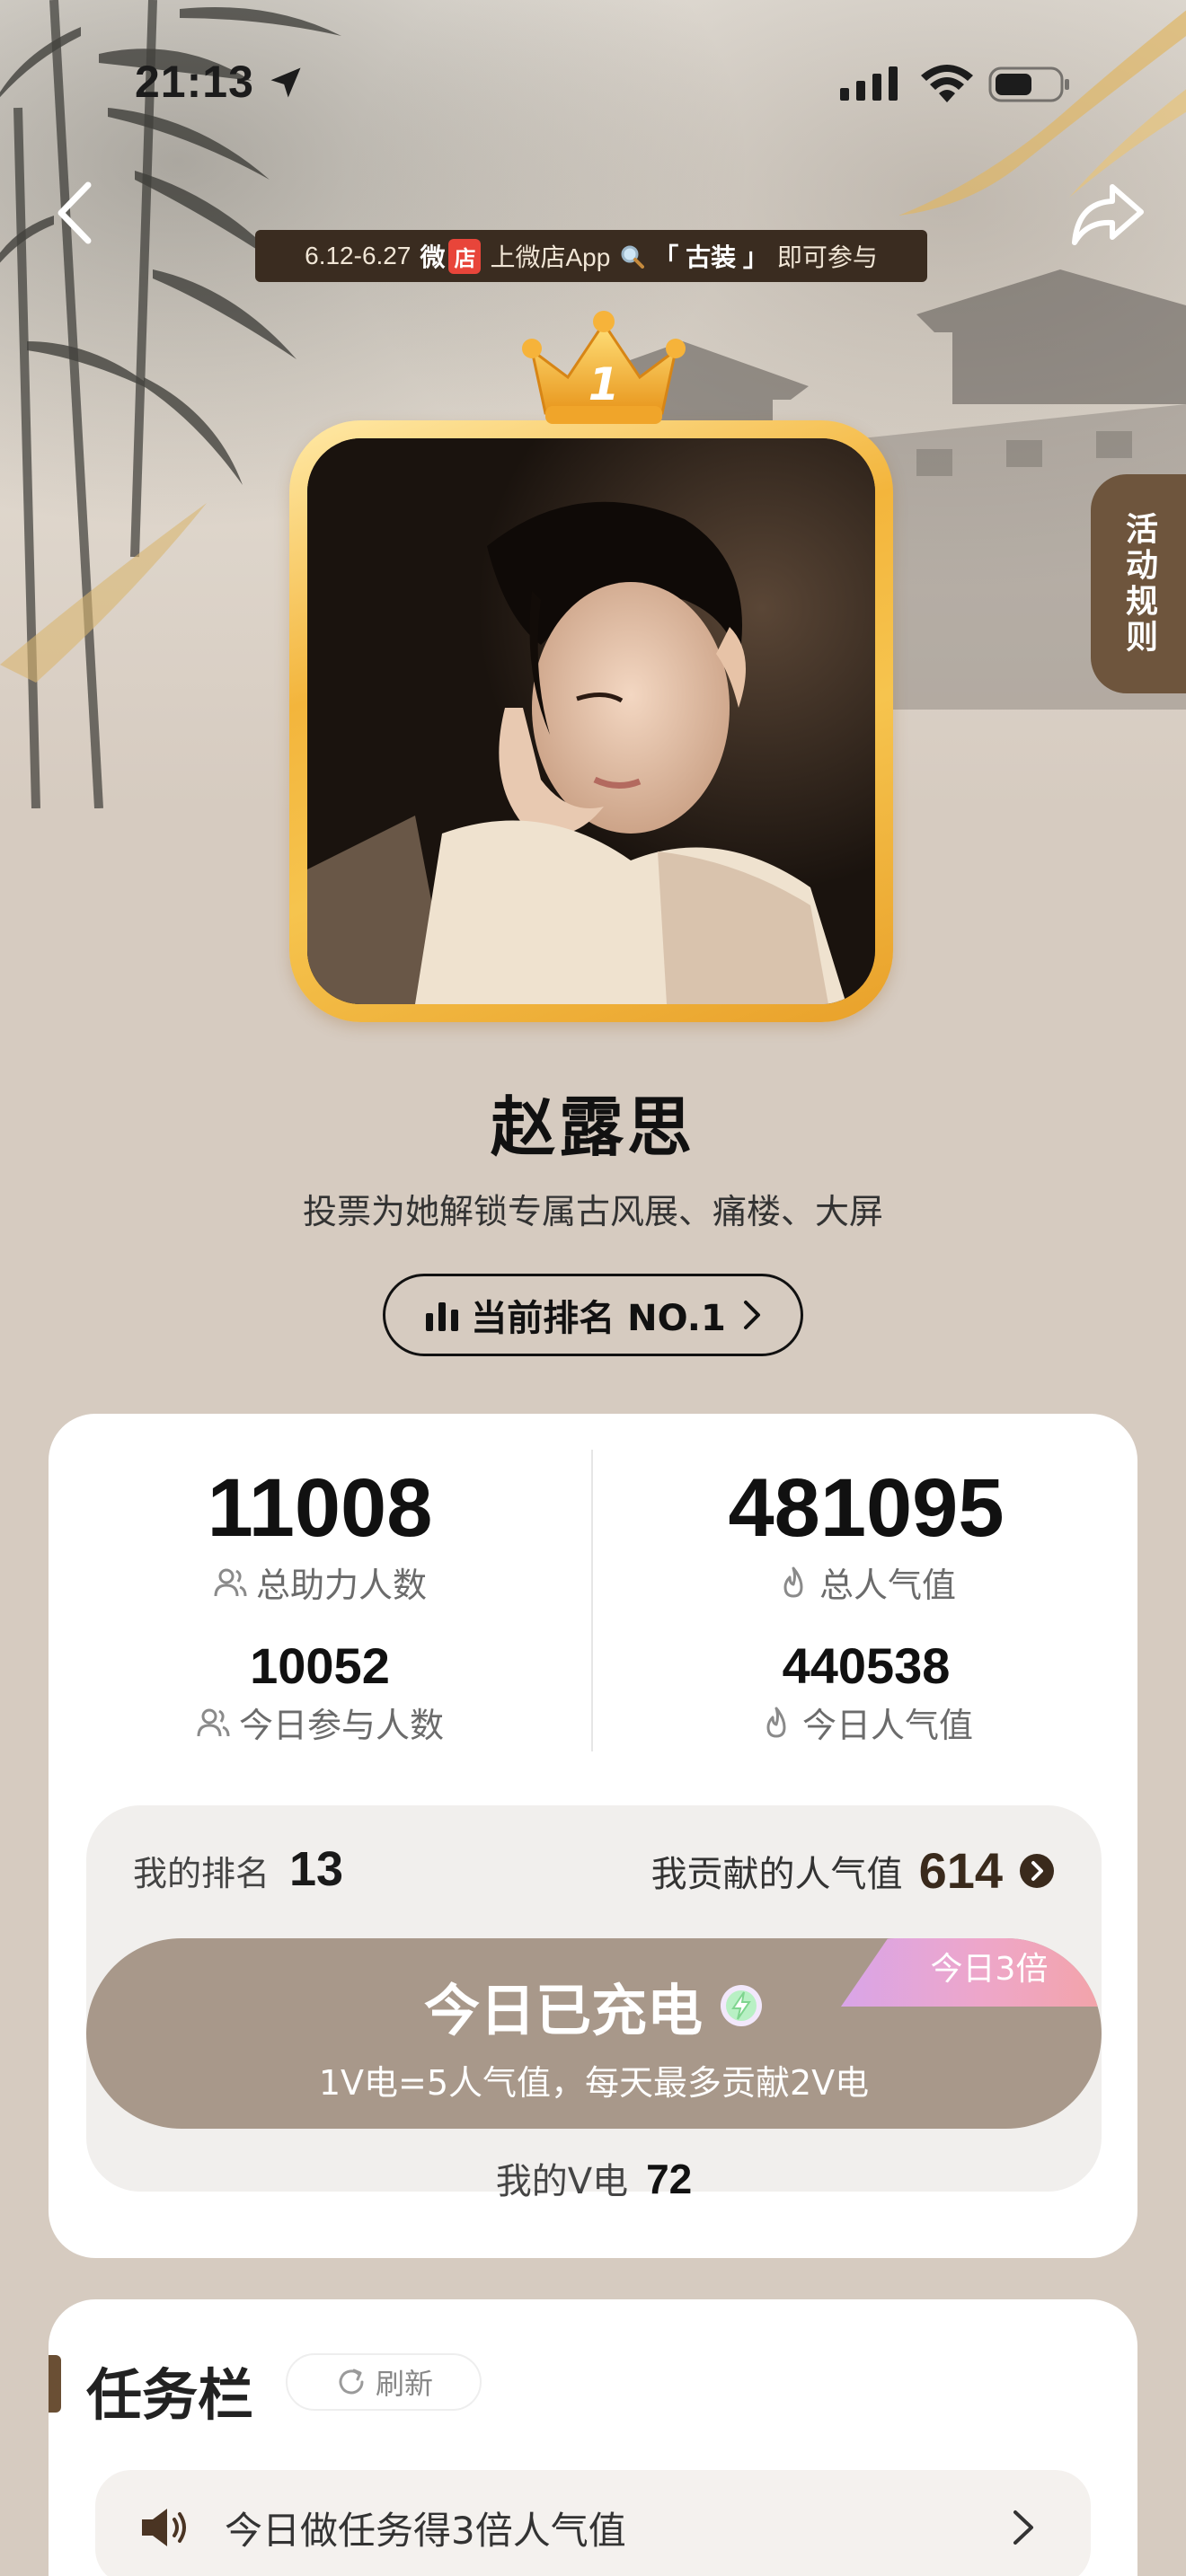 The width and height of the screenshot is (1186, 2576). I want to click on my-rank-value: 13, so click(316, 1869).